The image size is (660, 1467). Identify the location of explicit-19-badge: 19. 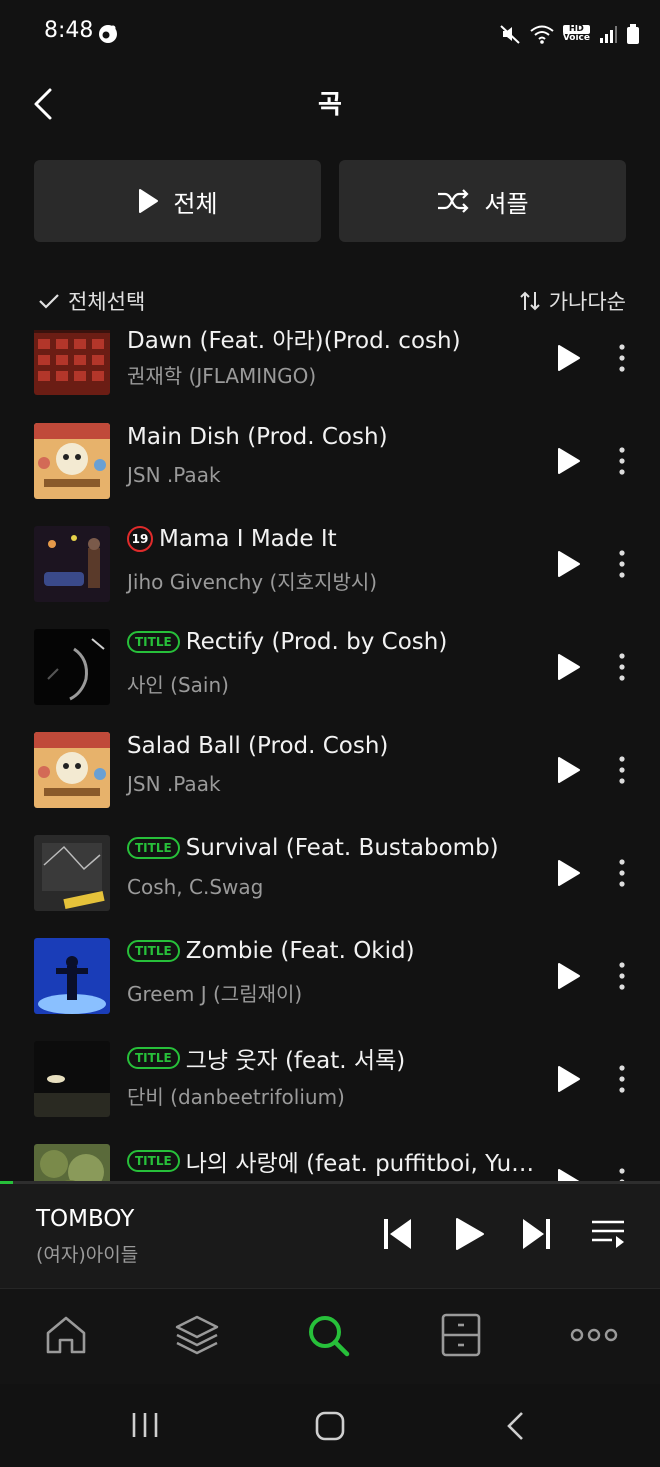
(140, 539).